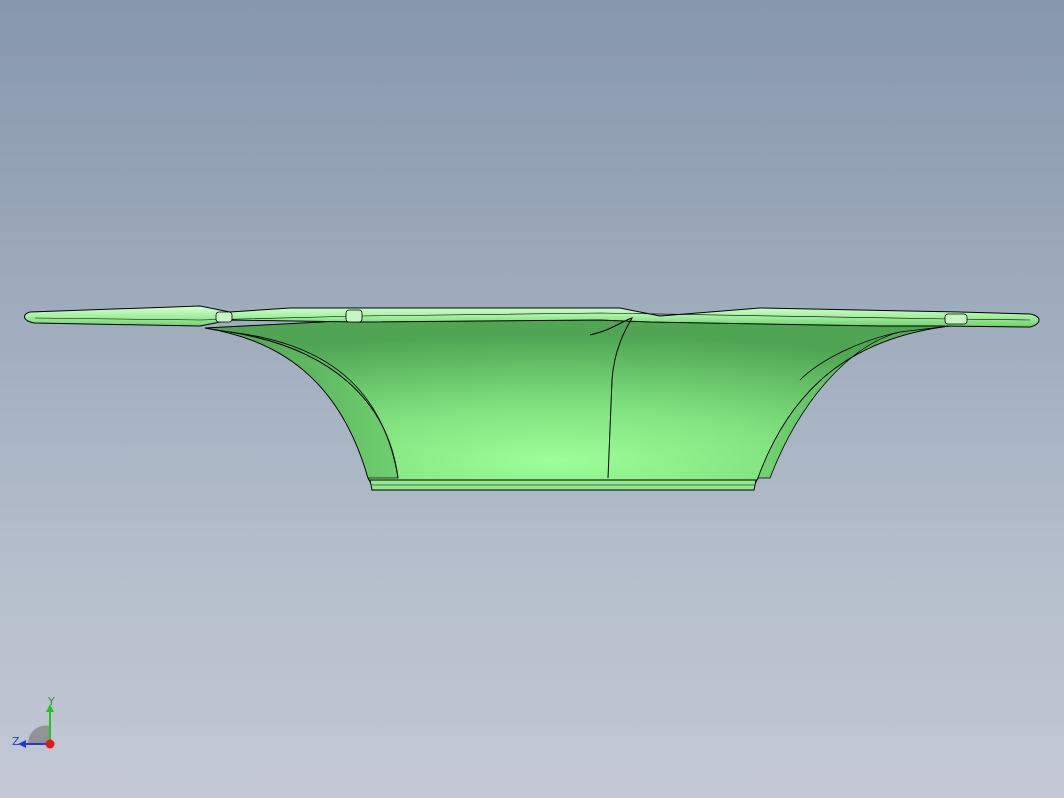 The height and width of the screenshot is (798, 1064). I want to click on y-axis-label: Y, so click(51, 701).